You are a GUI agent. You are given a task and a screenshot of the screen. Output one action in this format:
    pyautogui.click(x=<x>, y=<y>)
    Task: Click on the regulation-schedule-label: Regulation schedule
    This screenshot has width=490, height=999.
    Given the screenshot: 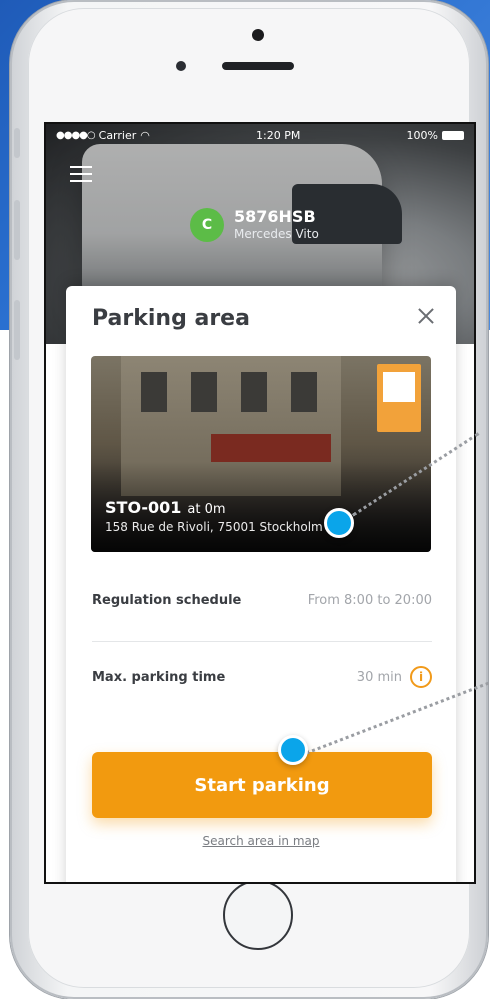 What is the action you would take?
    pyautogui.click(x=167, y=600)
    